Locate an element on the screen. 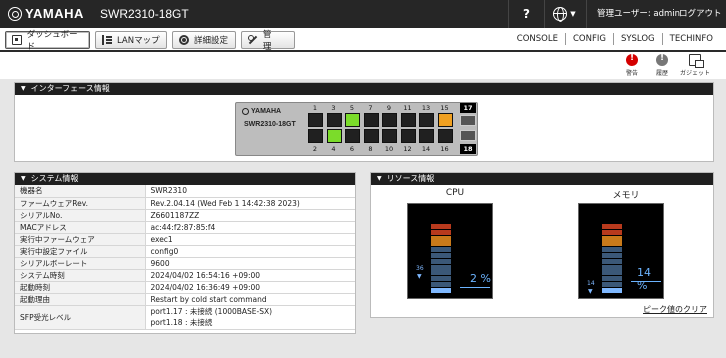 The height and width of the screenshot is (358, 726). table-row: 起動時刻 2024/04/02 16:36:49 +09:00 is located at coordinates (185, 287).